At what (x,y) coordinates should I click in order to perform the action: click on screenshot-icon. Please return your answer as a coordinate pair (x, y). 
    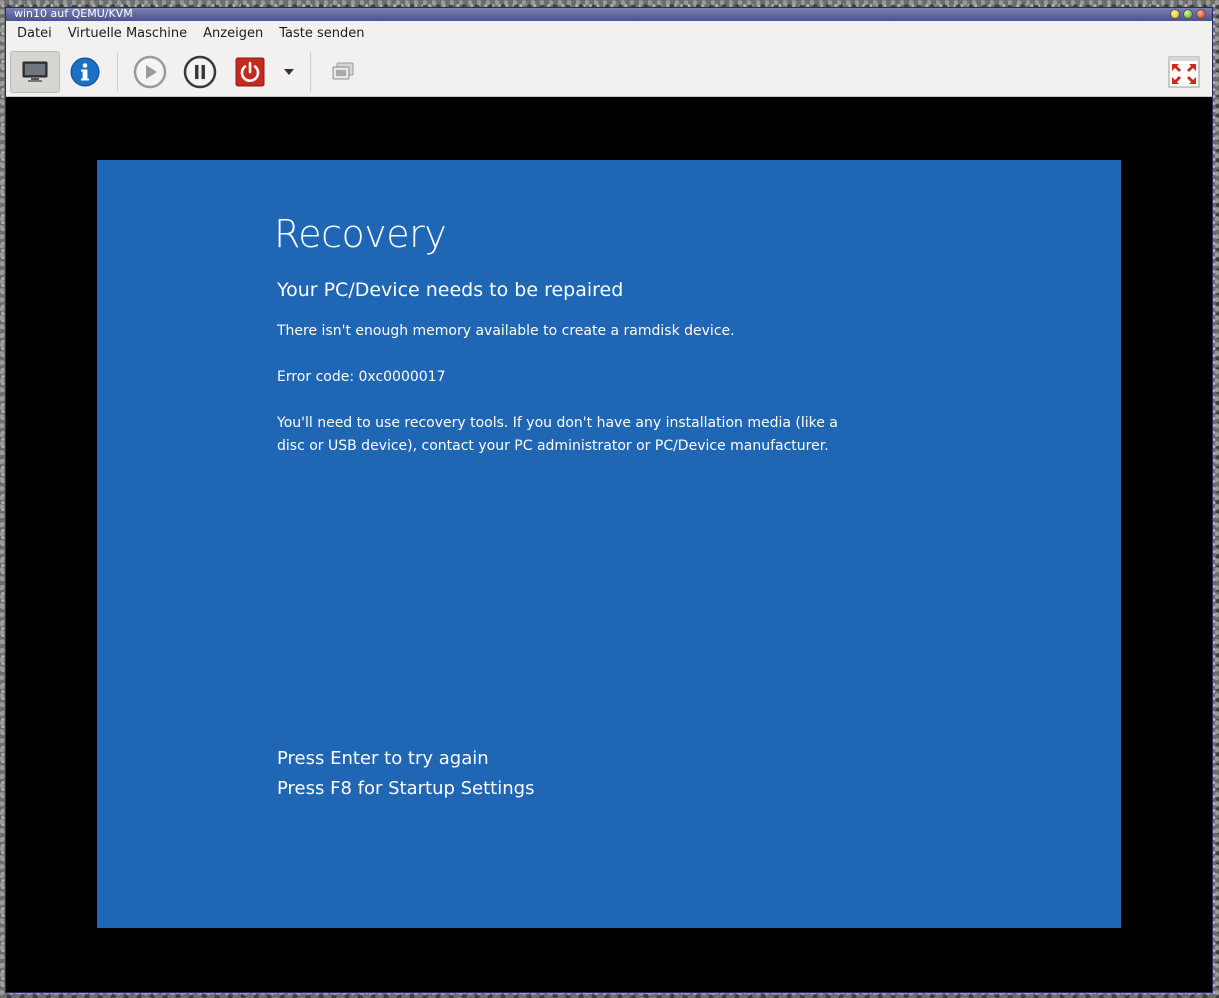
    Looking at the image, I should click on (343, 70).